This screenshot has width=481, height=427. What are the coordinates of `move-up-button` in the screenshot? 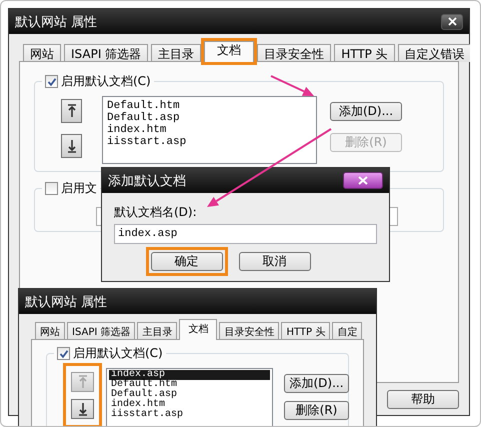 It's located at (71, 111).